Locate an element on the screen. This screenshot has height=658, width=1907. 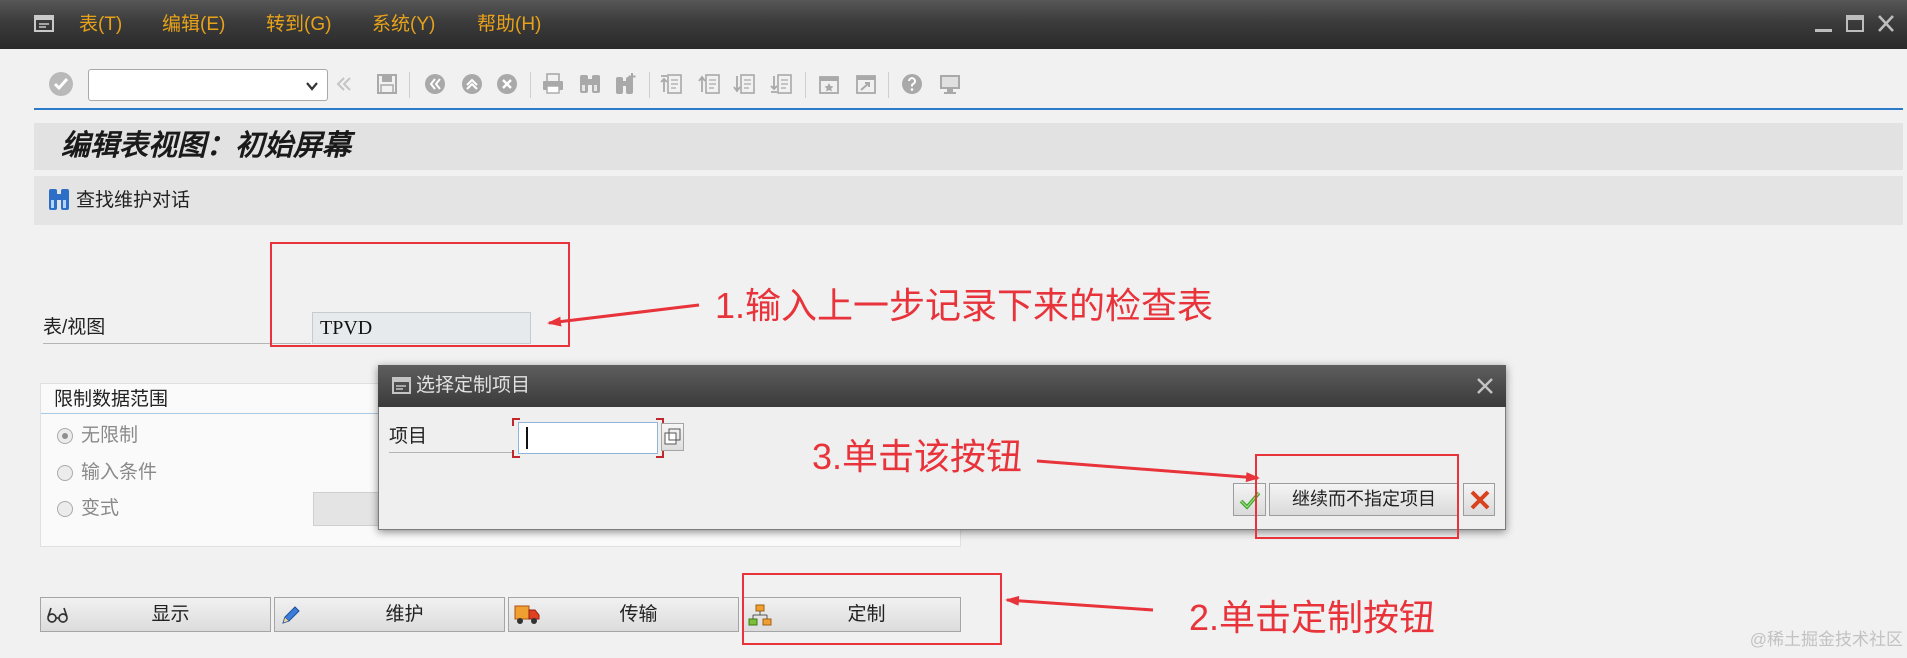
last-page-icon is located at coordinates (782, 84).